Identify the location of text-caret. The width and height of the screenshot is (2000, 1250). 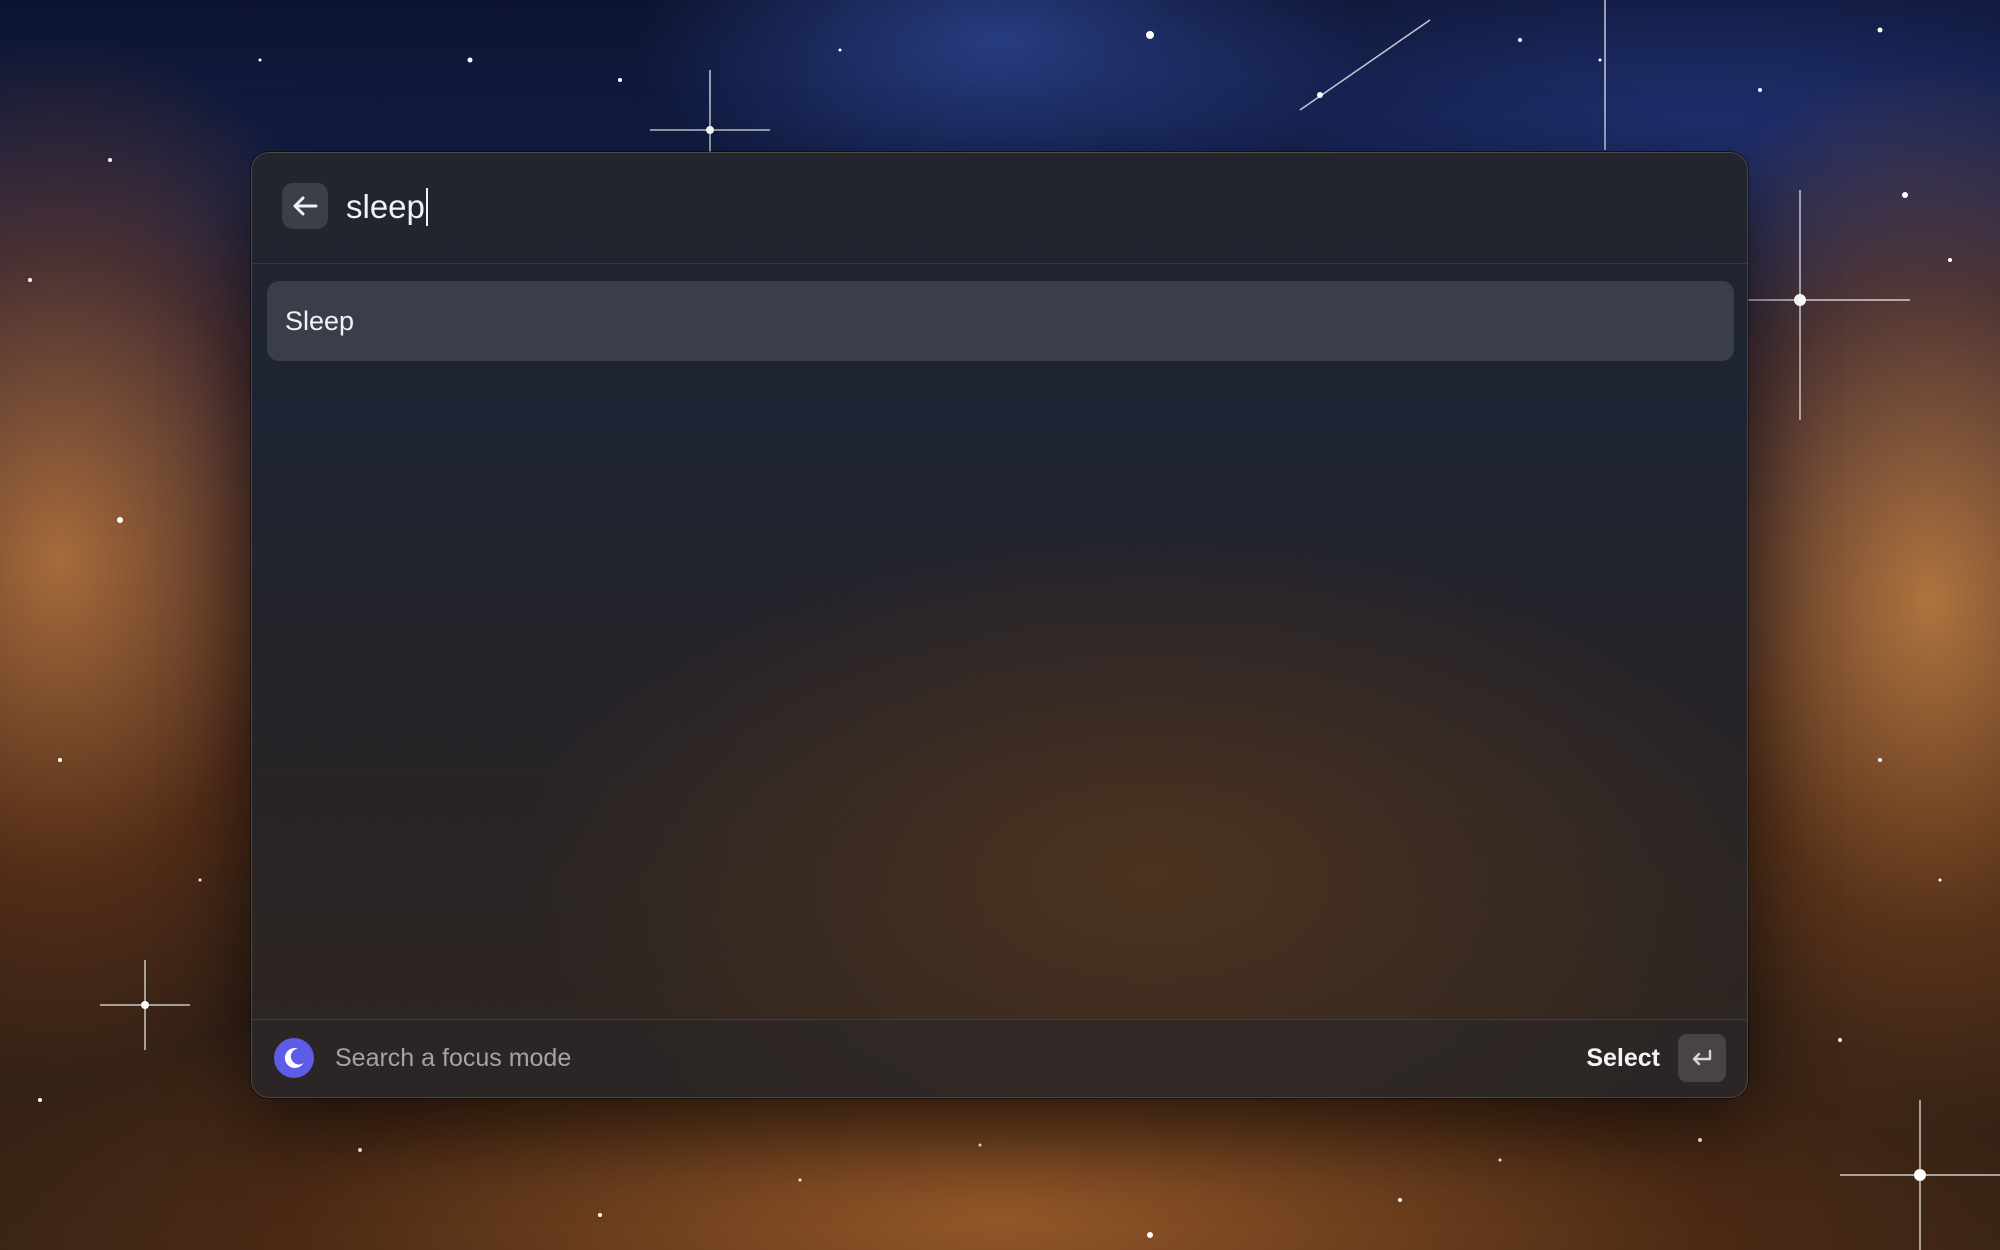
(426, 207).